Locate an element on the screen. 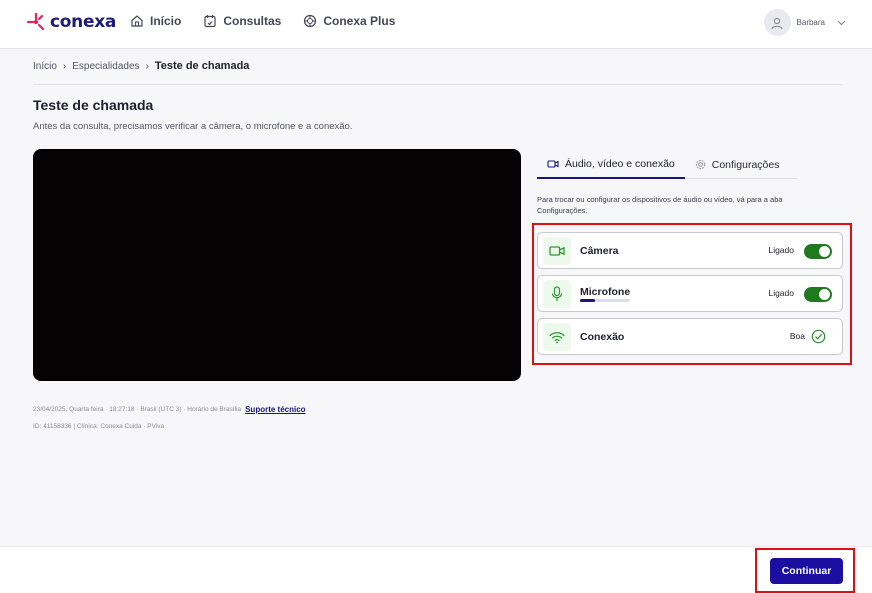 This screenshot has width=872, height=593. page-title: Teste de chamada is located at coordinates (93, 105).